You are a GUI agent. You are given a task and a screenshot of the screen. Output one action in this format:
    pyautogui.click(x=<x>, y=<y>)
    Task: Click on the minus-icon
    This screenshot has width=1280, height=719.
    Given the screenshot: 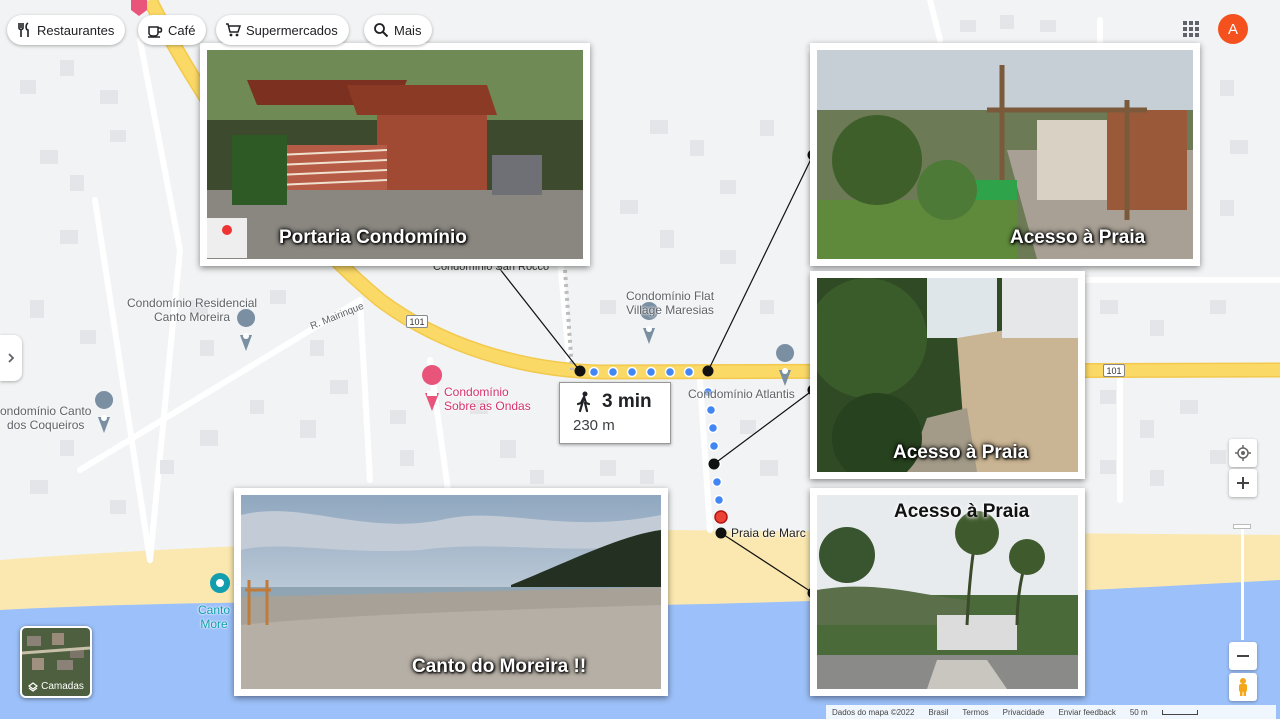 What is the action you would take?
    pyautogui.click(x=1243, y=656)
    